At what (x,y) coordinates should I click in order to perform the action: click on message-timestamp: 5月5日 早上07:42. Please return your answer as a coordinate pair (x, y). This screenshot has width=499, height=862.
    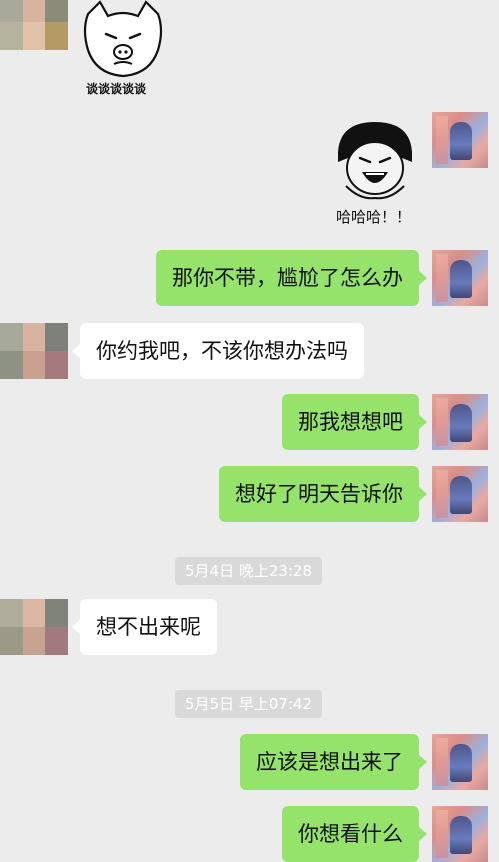
    Looking at the image, I should click on (249, 704).